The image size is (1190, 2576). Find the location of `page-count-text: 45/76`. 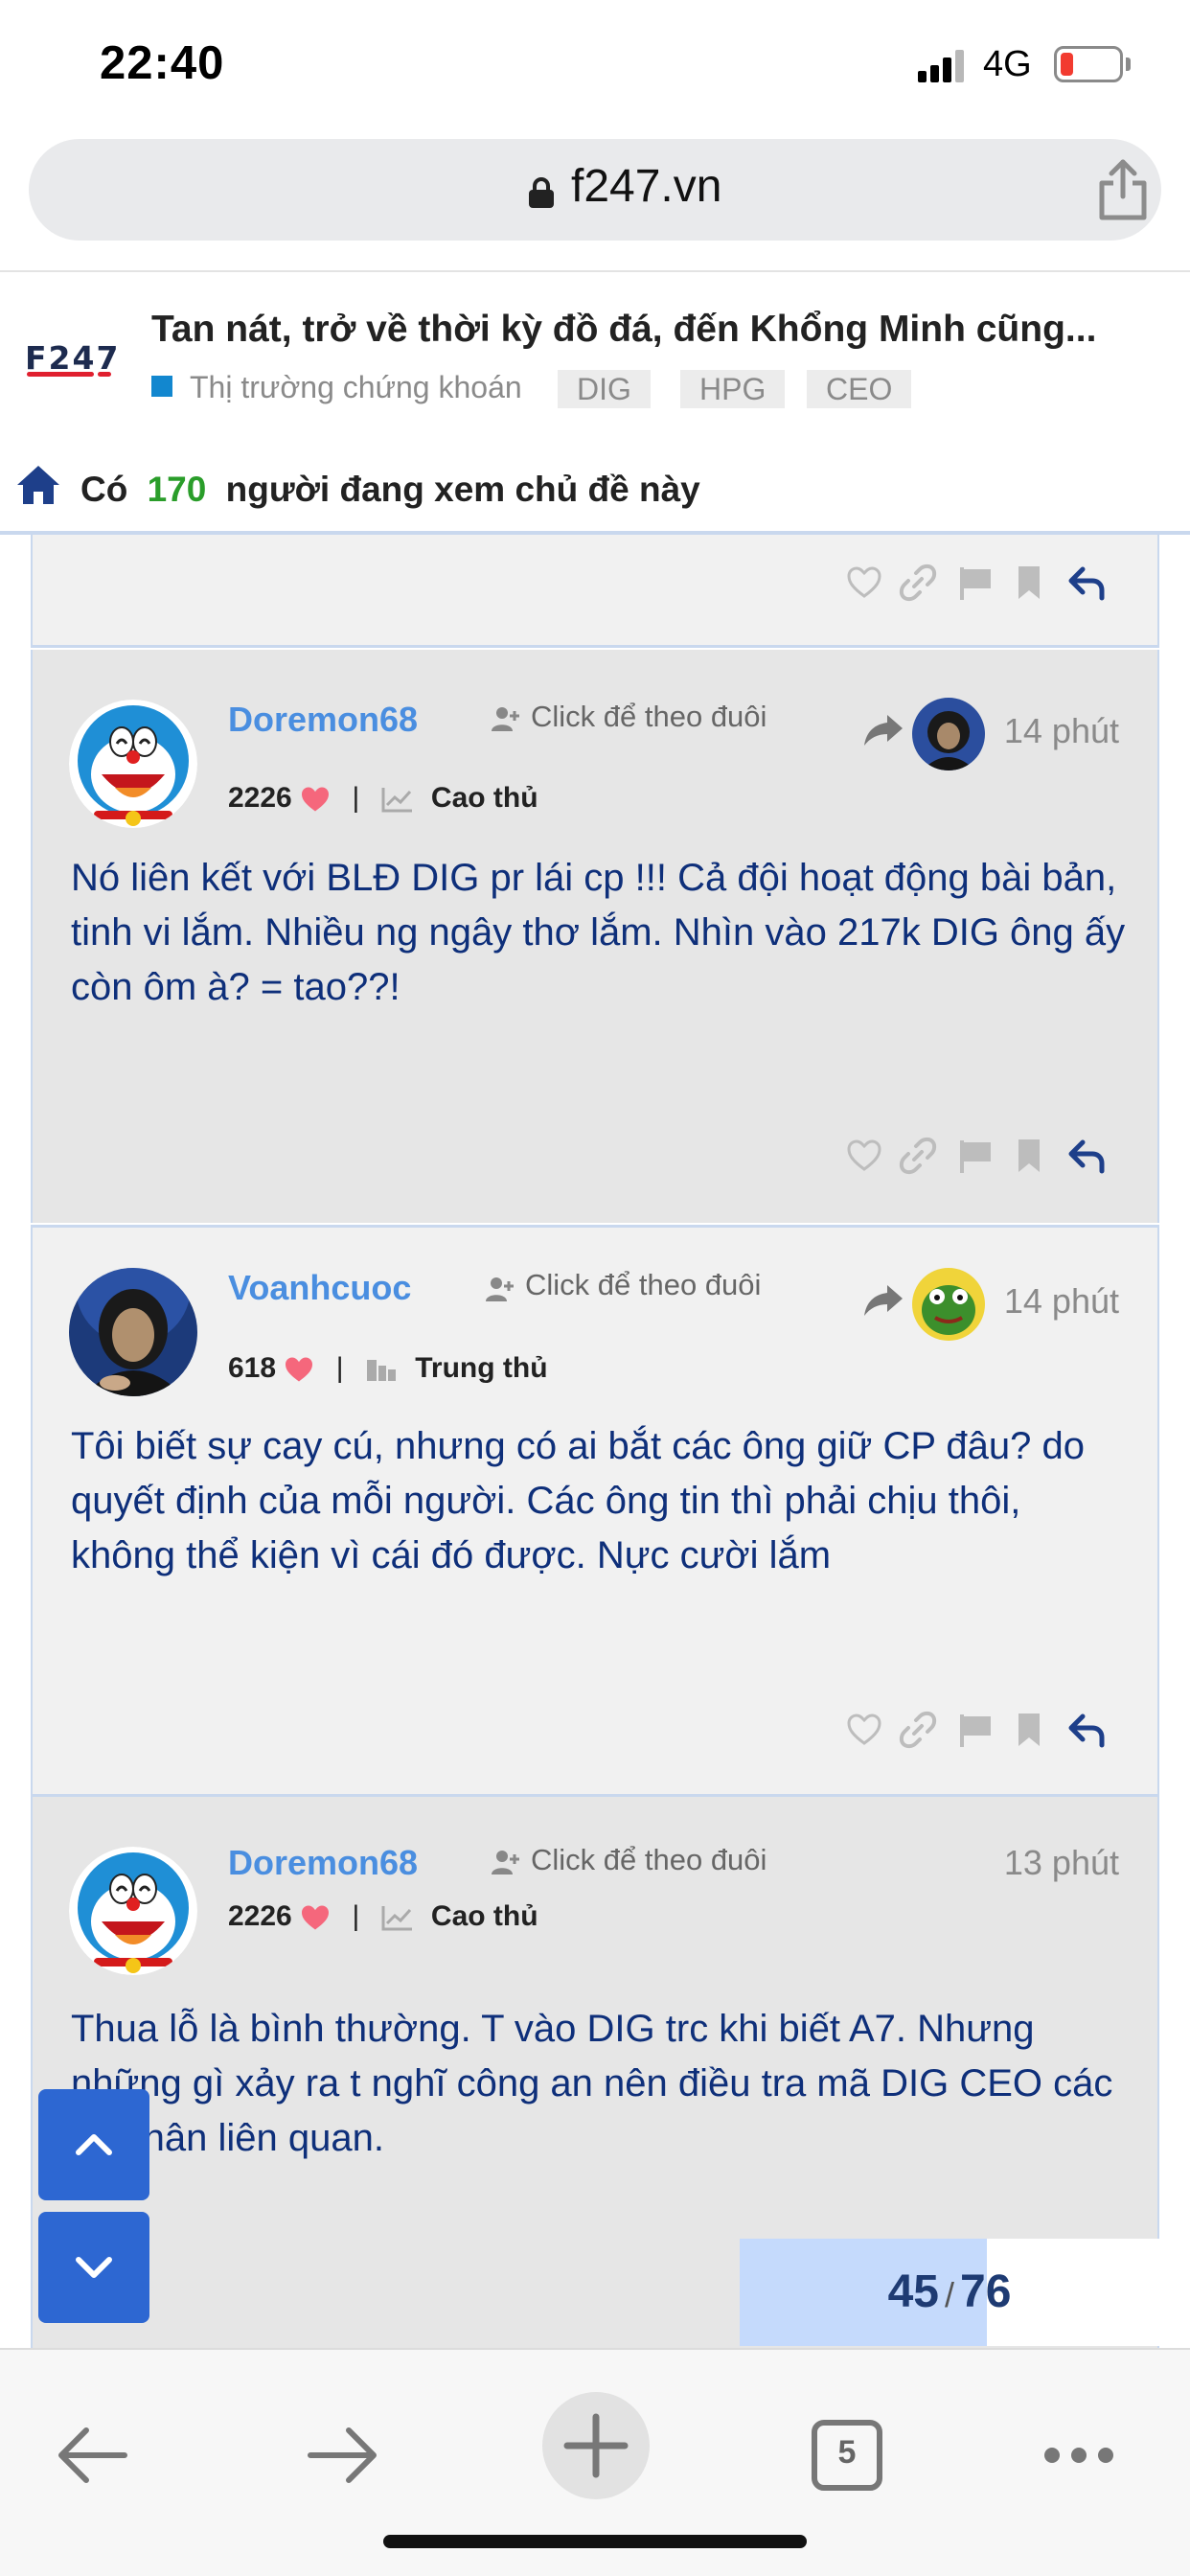

page-count-text: 45/76 is located at coordinates (950, 2291).